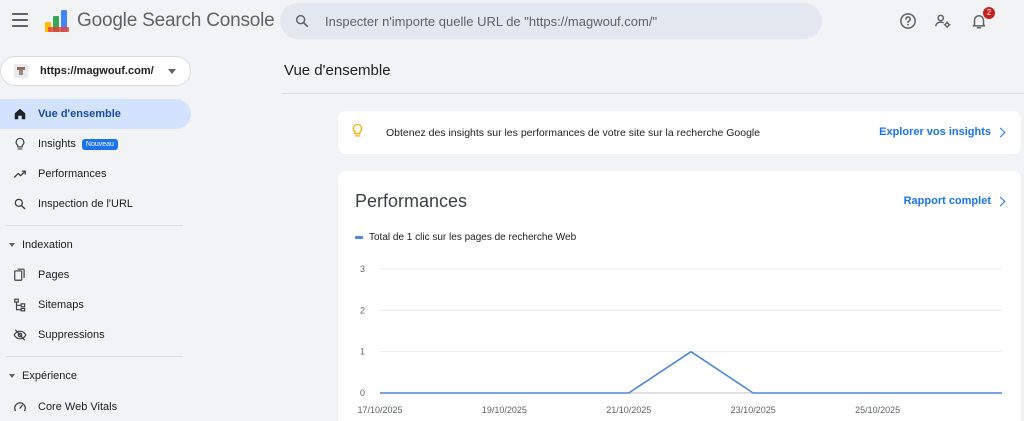 The image size is (1024, 421). I want to click on y-tick-label: 2, so click(362, 310).